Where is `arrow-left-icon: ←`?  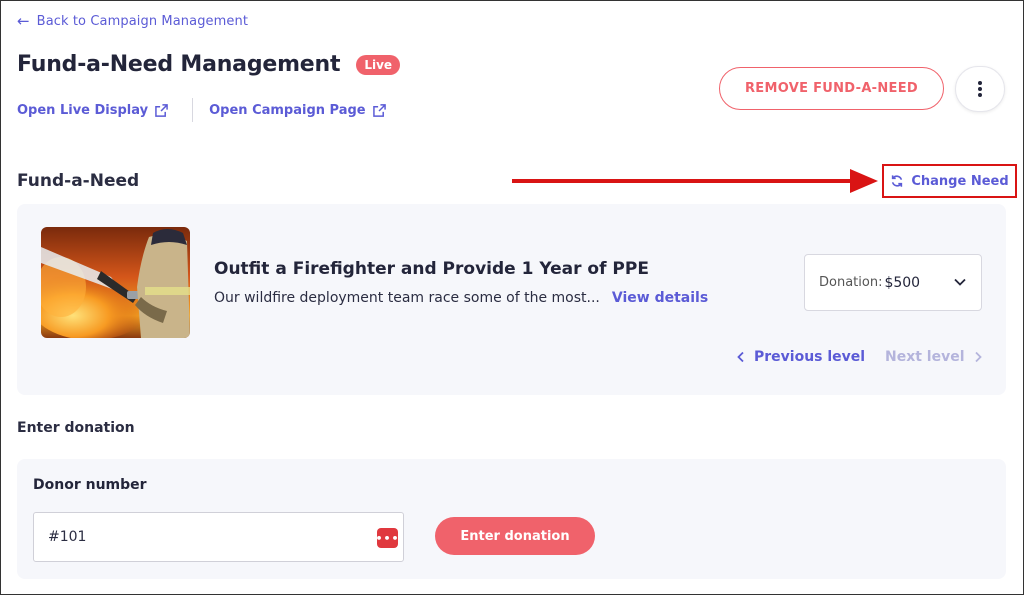
arrow-left-icon: ← is located at coordinates (23, 21).